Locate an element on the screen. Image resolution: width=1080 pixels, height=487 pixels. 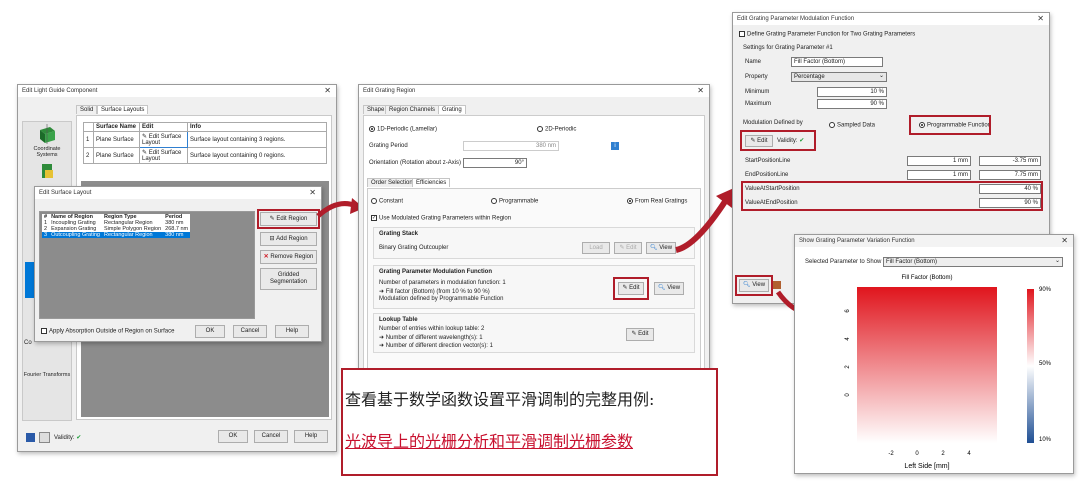
property-select: Percentage ⌄ is located at coordinates (839, 77).